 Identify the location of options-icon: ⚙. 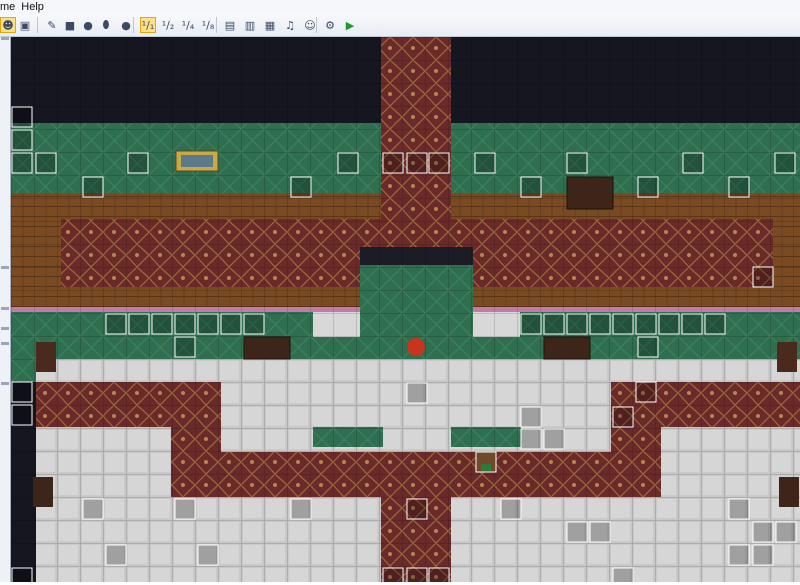
(330, 25).